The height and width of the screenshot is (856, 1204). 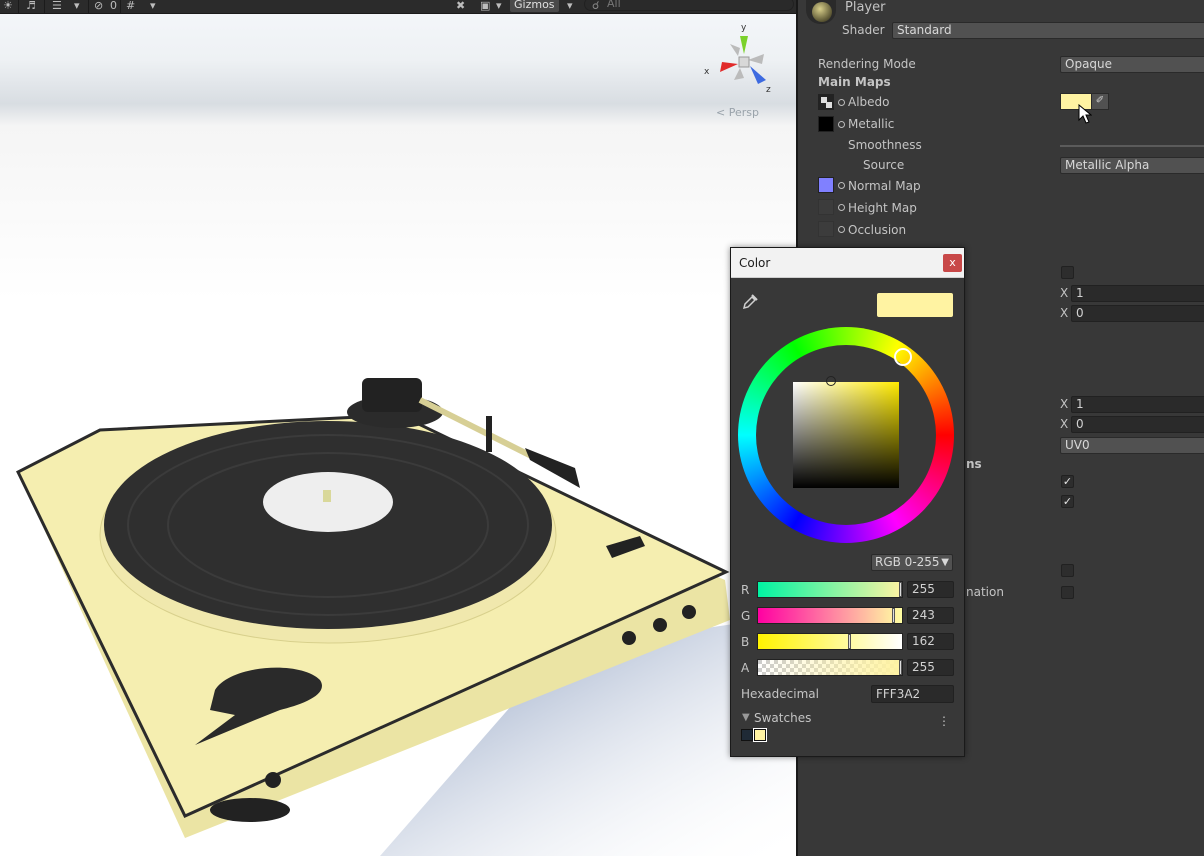 What do you see at coordinates (745, 590) in the screenshot?
I see `red-channel-label: R` at bounding box center [745, 590].